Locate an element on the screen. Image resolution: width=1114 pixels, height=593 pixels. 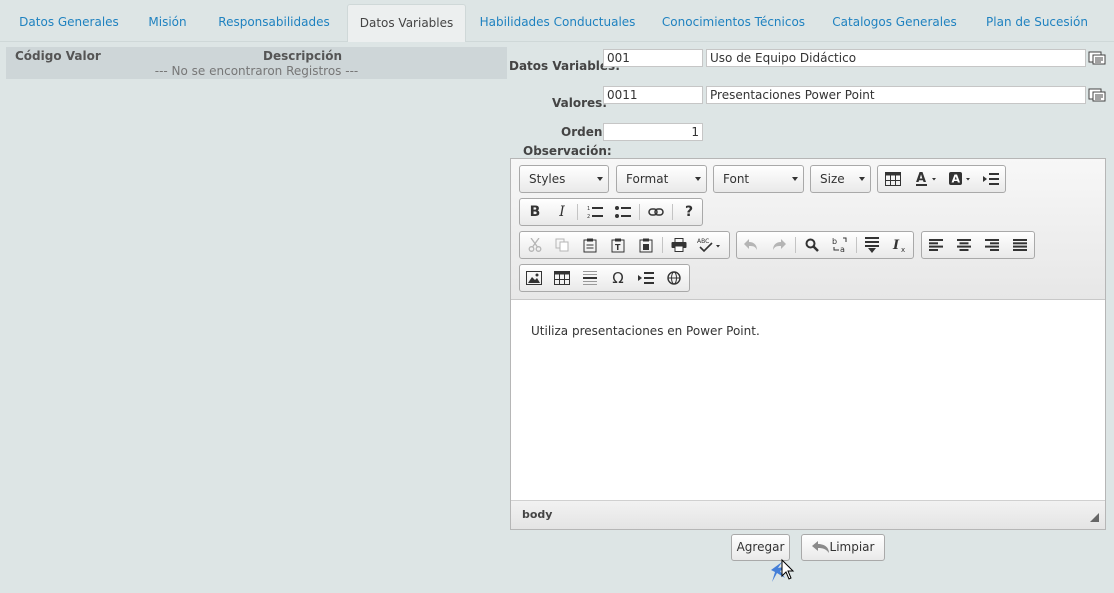
numbered-list-icon: 12 is located at coordinates (595, 212).